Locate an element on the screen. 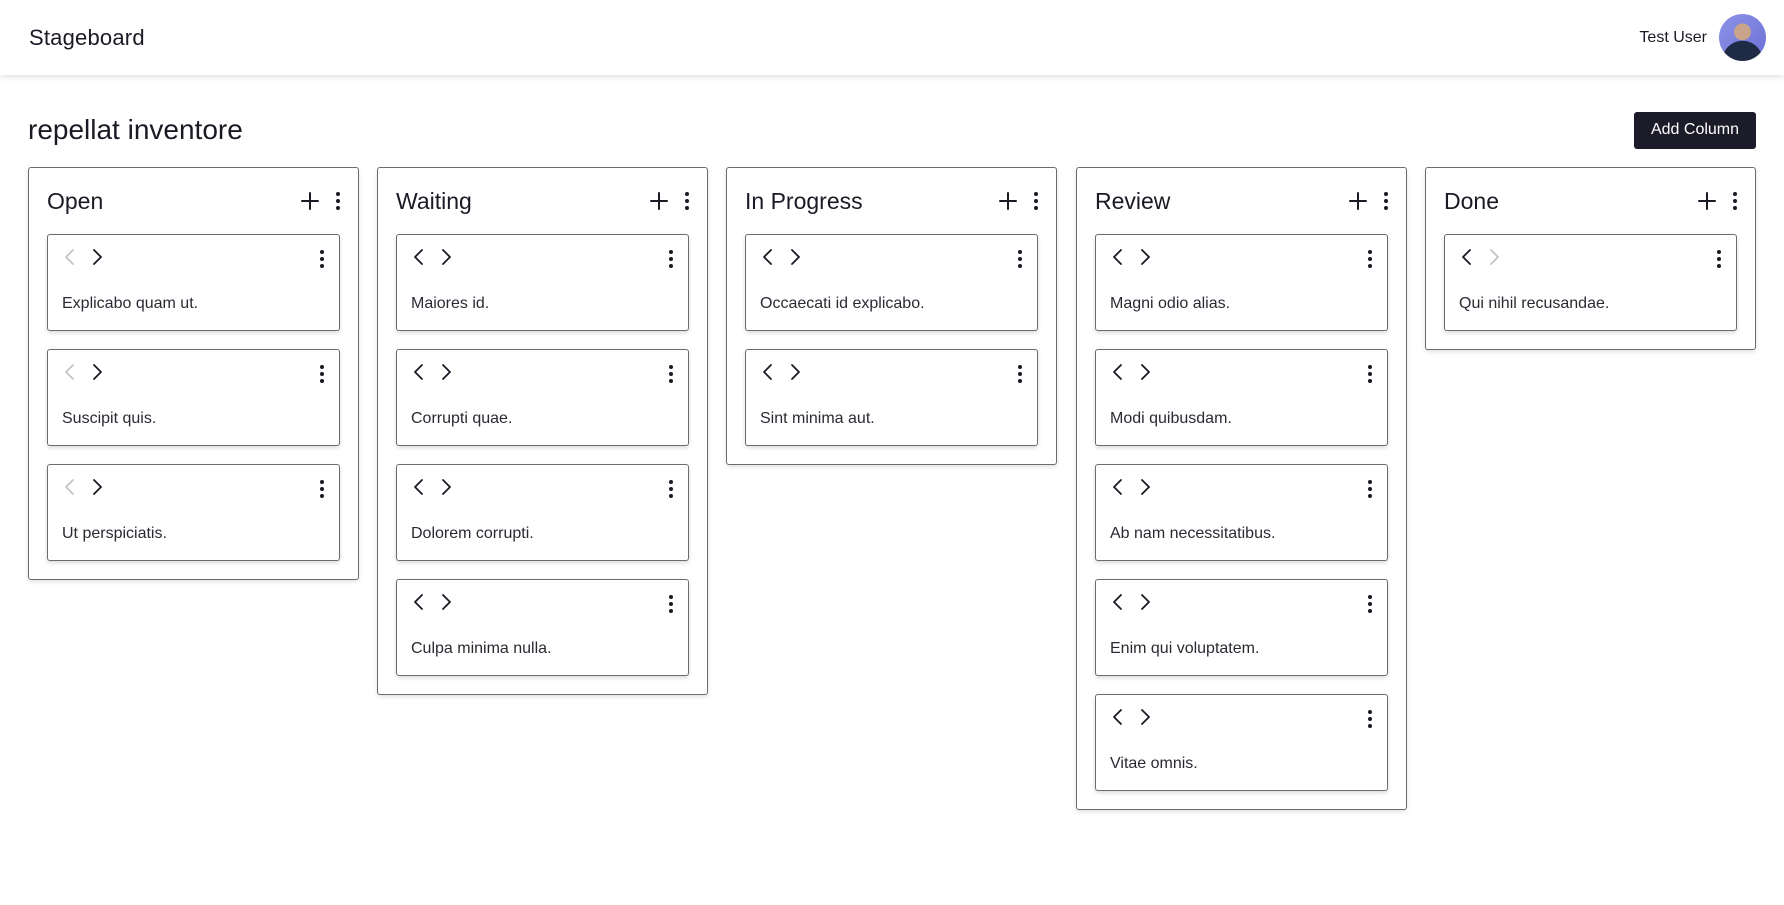  column-done: Done Qui nihil recusandae. is located at coordinates (1590, 258).